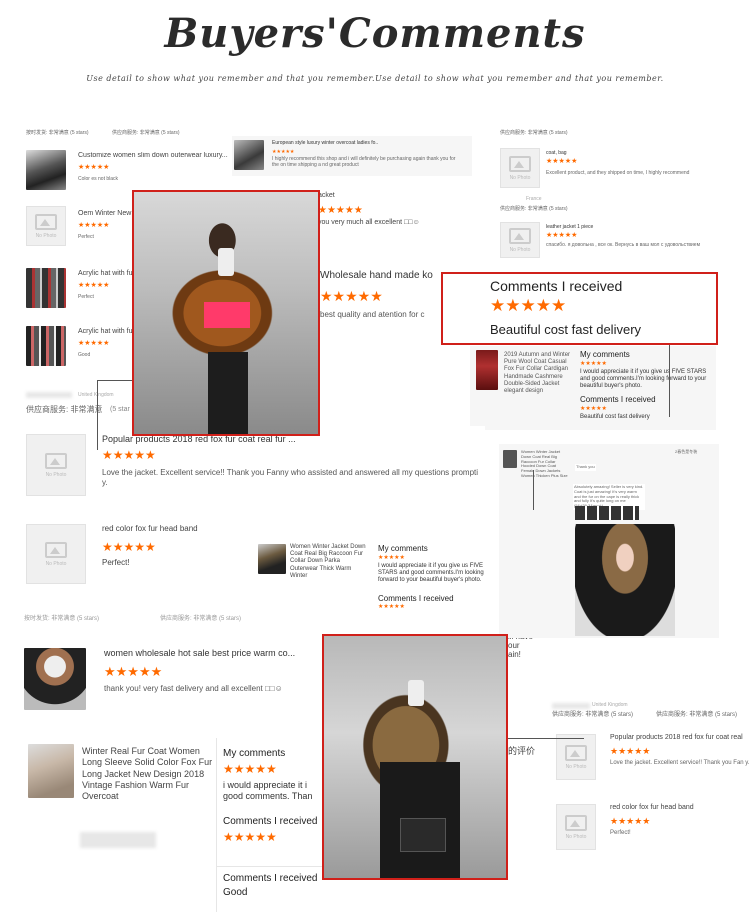  Describe the element at coordinates (607, 513) in the screenshot. I see `photo-thumbnails` at that location.